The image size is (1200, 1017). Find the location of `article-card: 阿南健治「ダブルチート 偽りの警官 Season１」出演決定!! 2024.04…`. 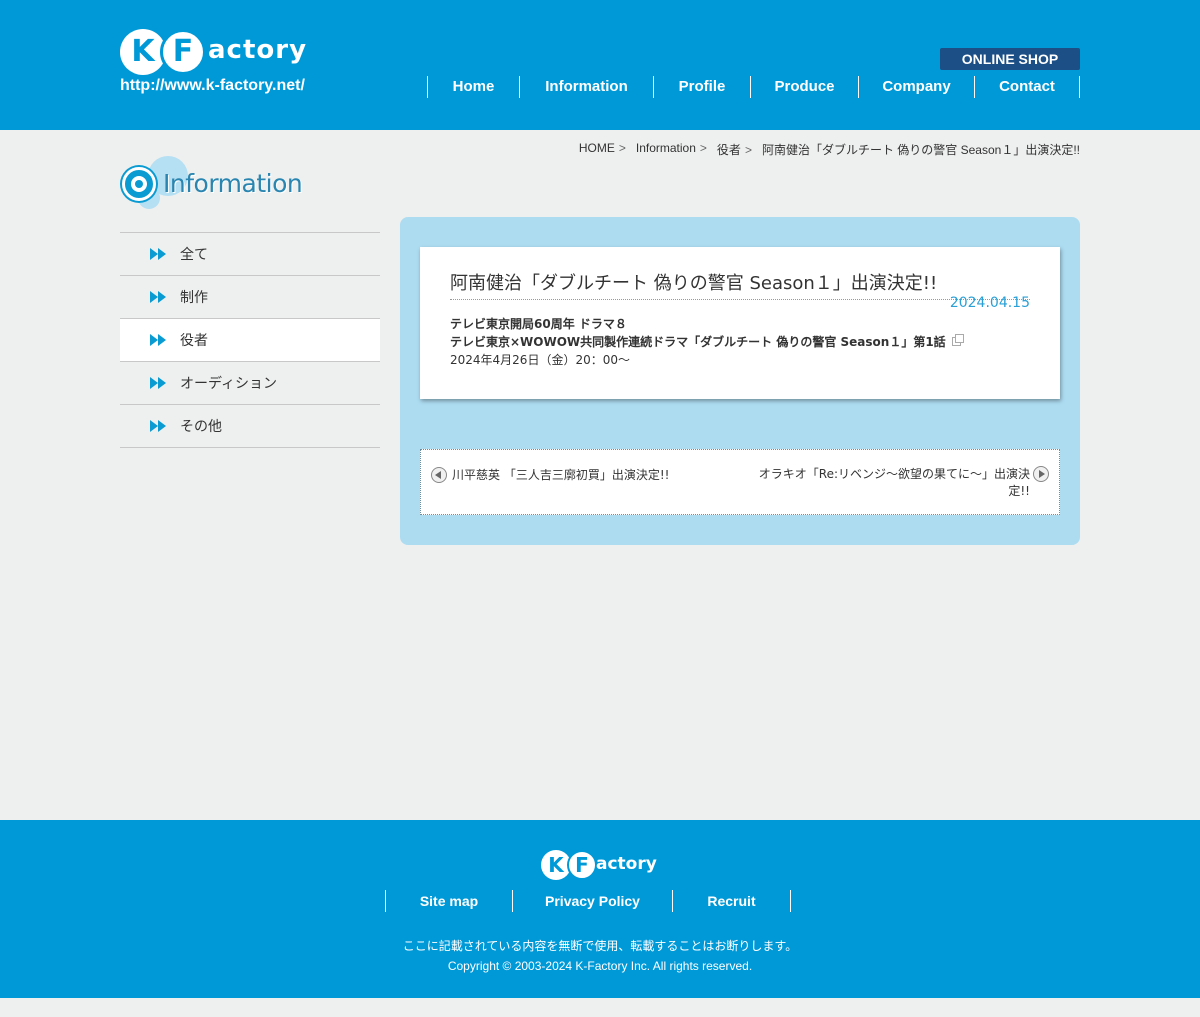

article-card: 阿南健治「ダブルチート 偽りの警官 Season１」出演決定!! 2024.04… is located at coordinates (740, 323).